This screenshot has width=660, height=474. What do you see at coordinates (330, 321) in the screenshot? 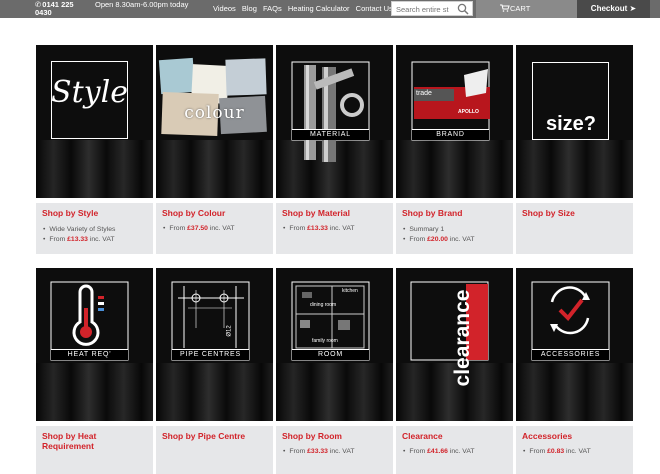
I see `floorplan-icon` at bounding box center [330, 321].